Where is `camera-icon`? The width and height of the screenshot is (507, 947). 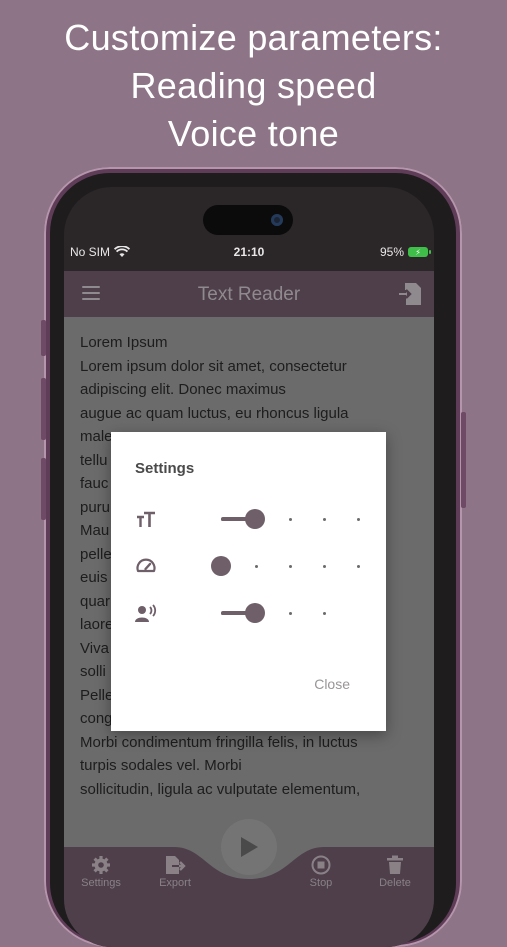 camera-icon is located at coordinates (277, 220).